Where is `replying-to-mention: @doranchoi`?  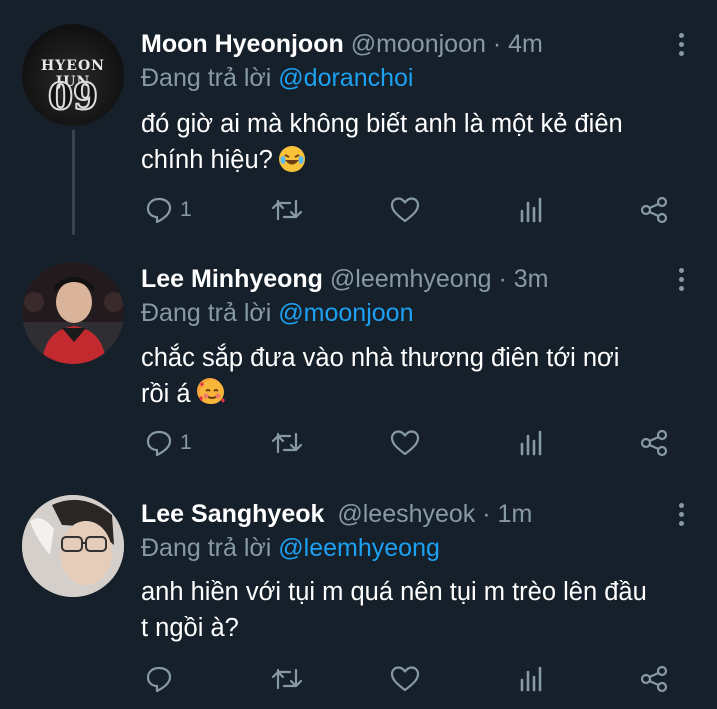 replying-to-mention: @doranchoi is located at coordinates (345, 78).